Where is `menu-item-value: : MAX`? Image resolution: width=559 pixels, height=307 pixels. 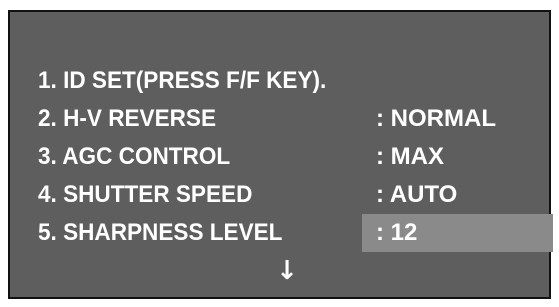
menu-item-value: : MAX is located at coordinates (410, 156).